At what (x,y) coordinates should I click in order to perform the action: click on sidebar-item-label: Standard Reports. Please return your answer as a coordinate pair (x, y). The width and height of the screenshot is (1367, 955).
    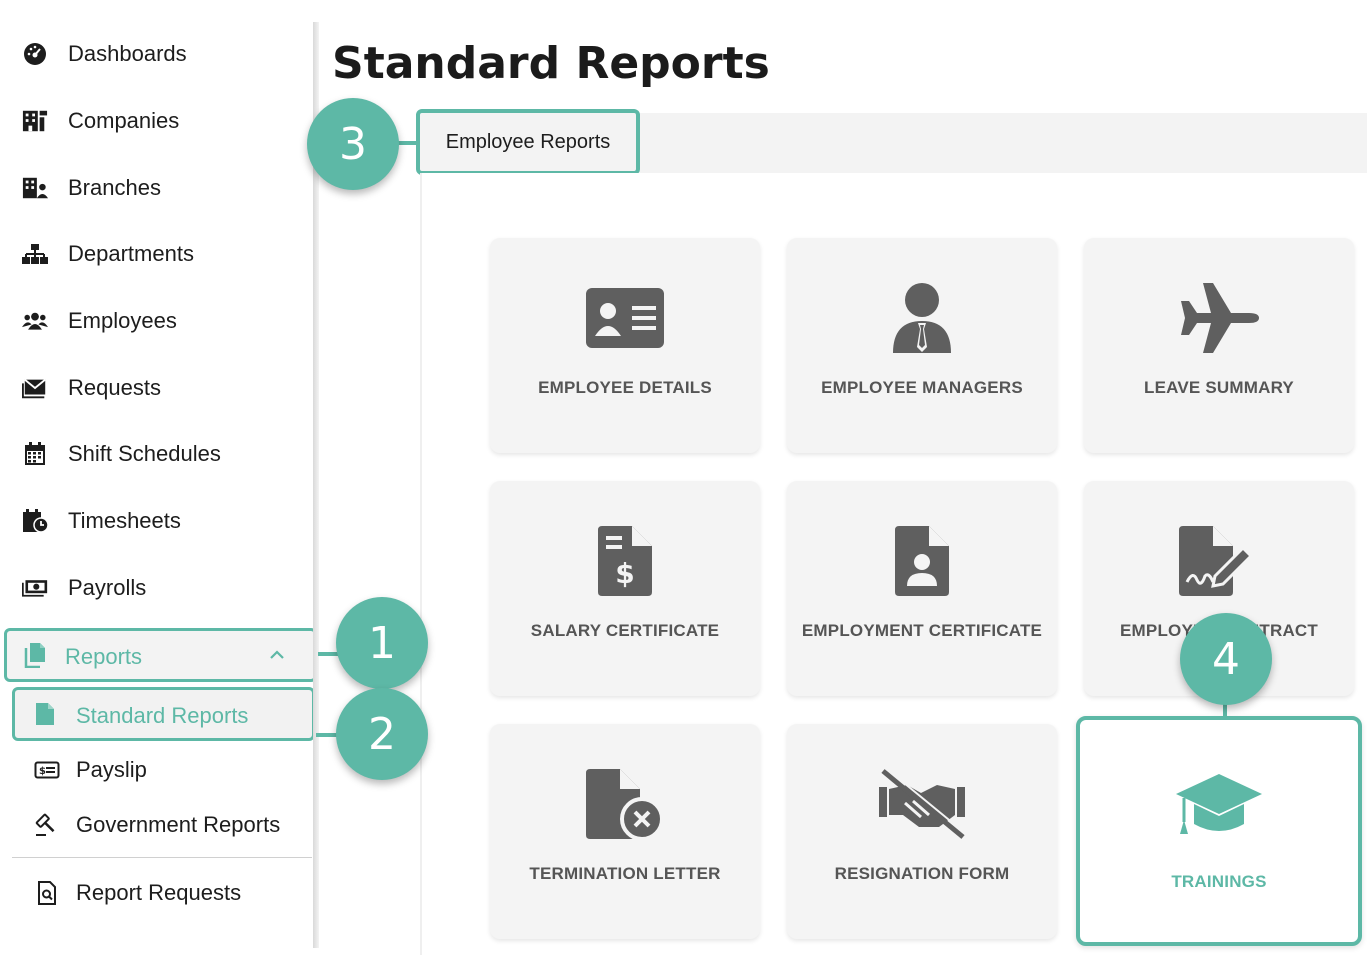
    Looking at the image, I should click on (162, 715).